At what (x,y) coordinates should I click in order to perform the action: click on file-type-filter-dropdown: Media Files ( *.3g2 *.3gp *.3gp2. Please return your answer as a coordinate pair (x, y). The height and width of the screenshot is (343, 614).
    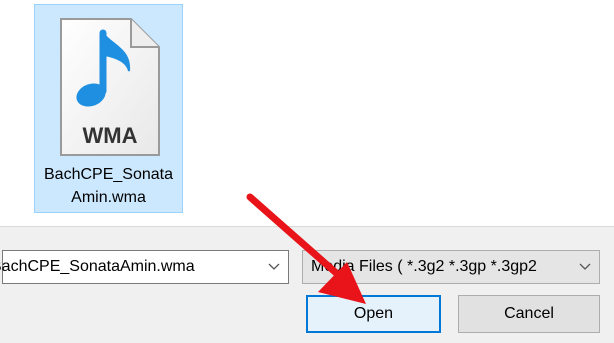
    Looking at the image, I should click on (451, 267).